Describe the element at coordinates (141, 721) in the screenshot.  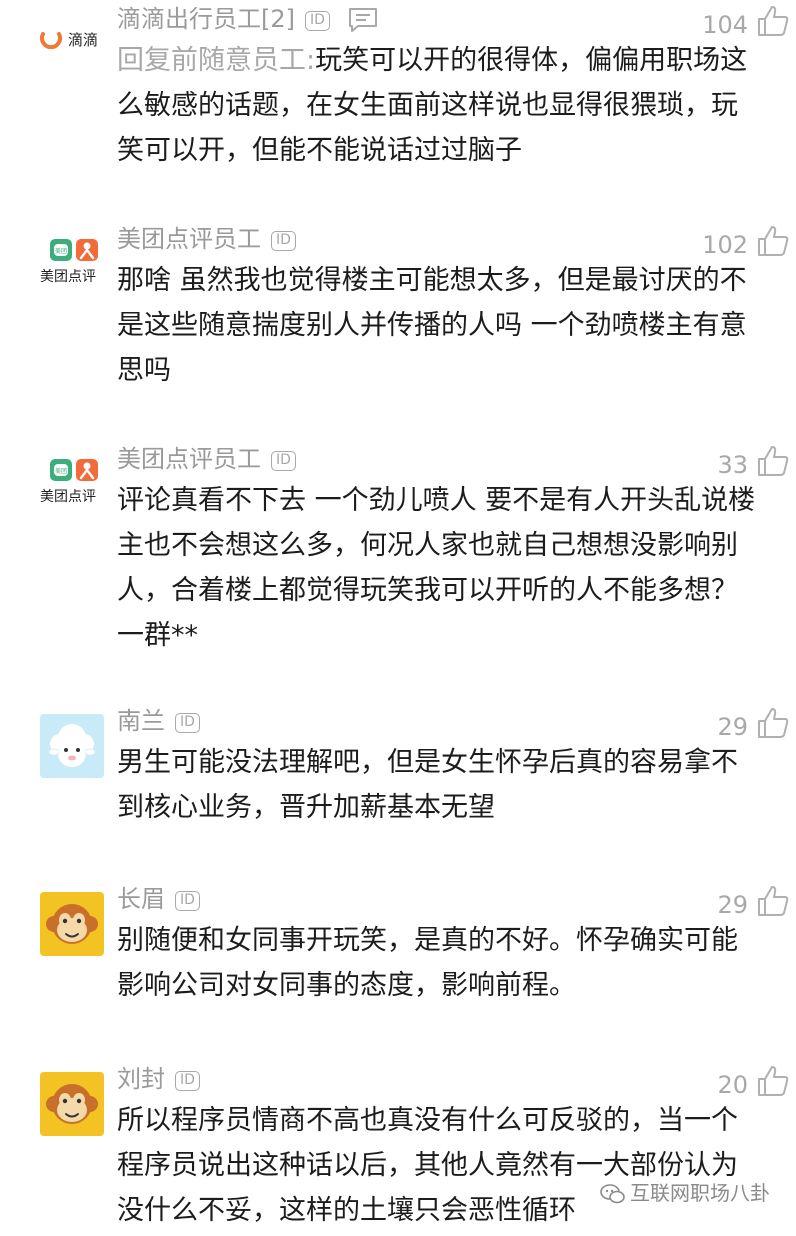
I see `username-text: 南兰` at that location.